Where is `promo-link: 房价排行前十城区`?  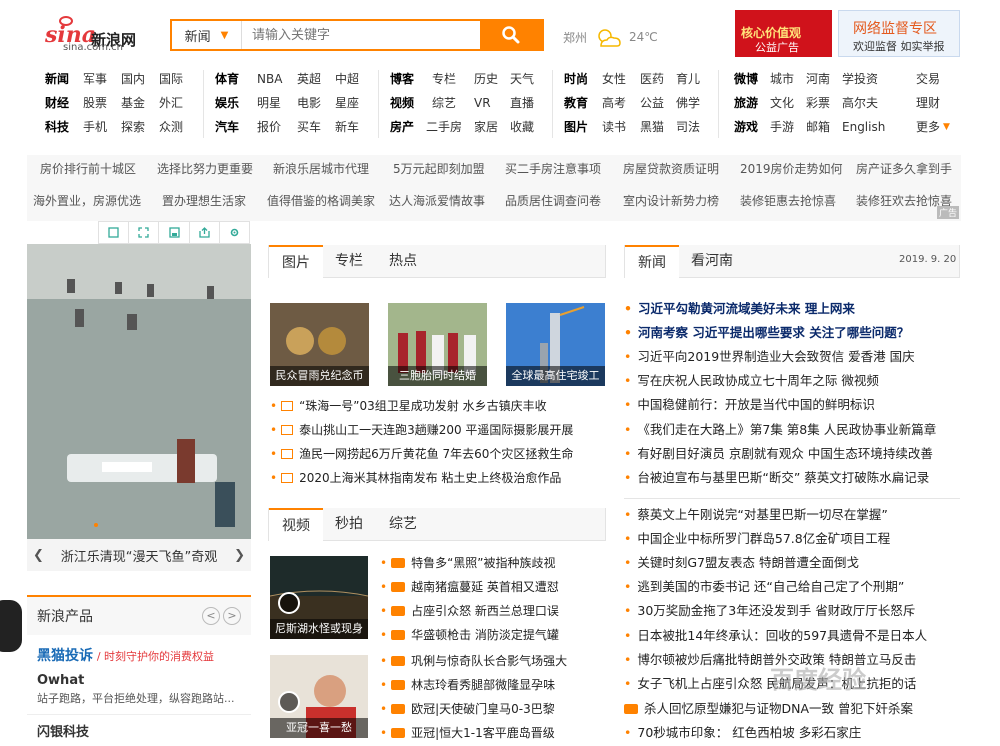
promo-link: 房价排行前十城区 is located at coordinates (88, 168).